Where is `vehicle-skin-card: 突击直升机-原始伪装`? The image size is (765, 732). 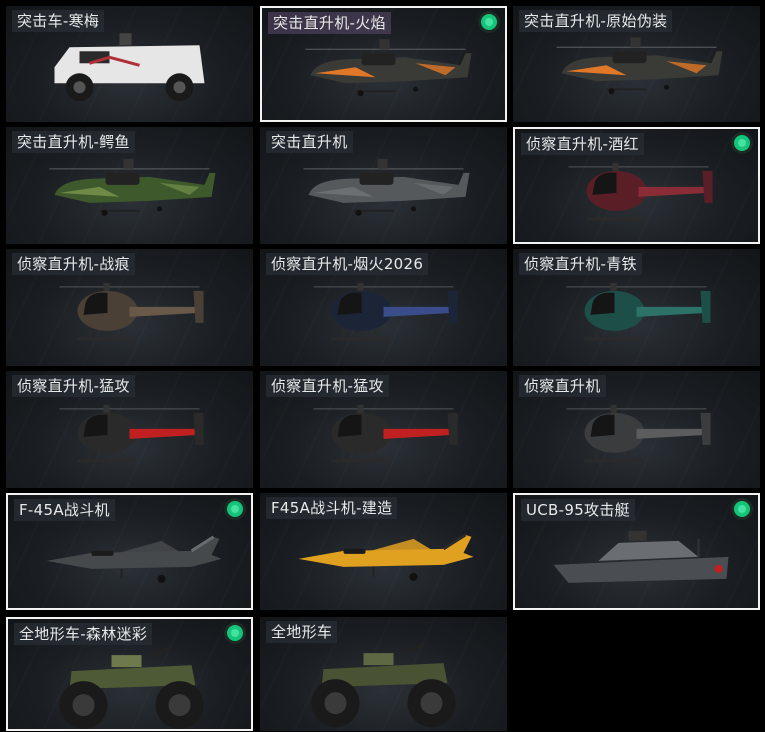 vehicle-skin-card: 突击直升机-原始伪装 is located at coordinates (636, 64).